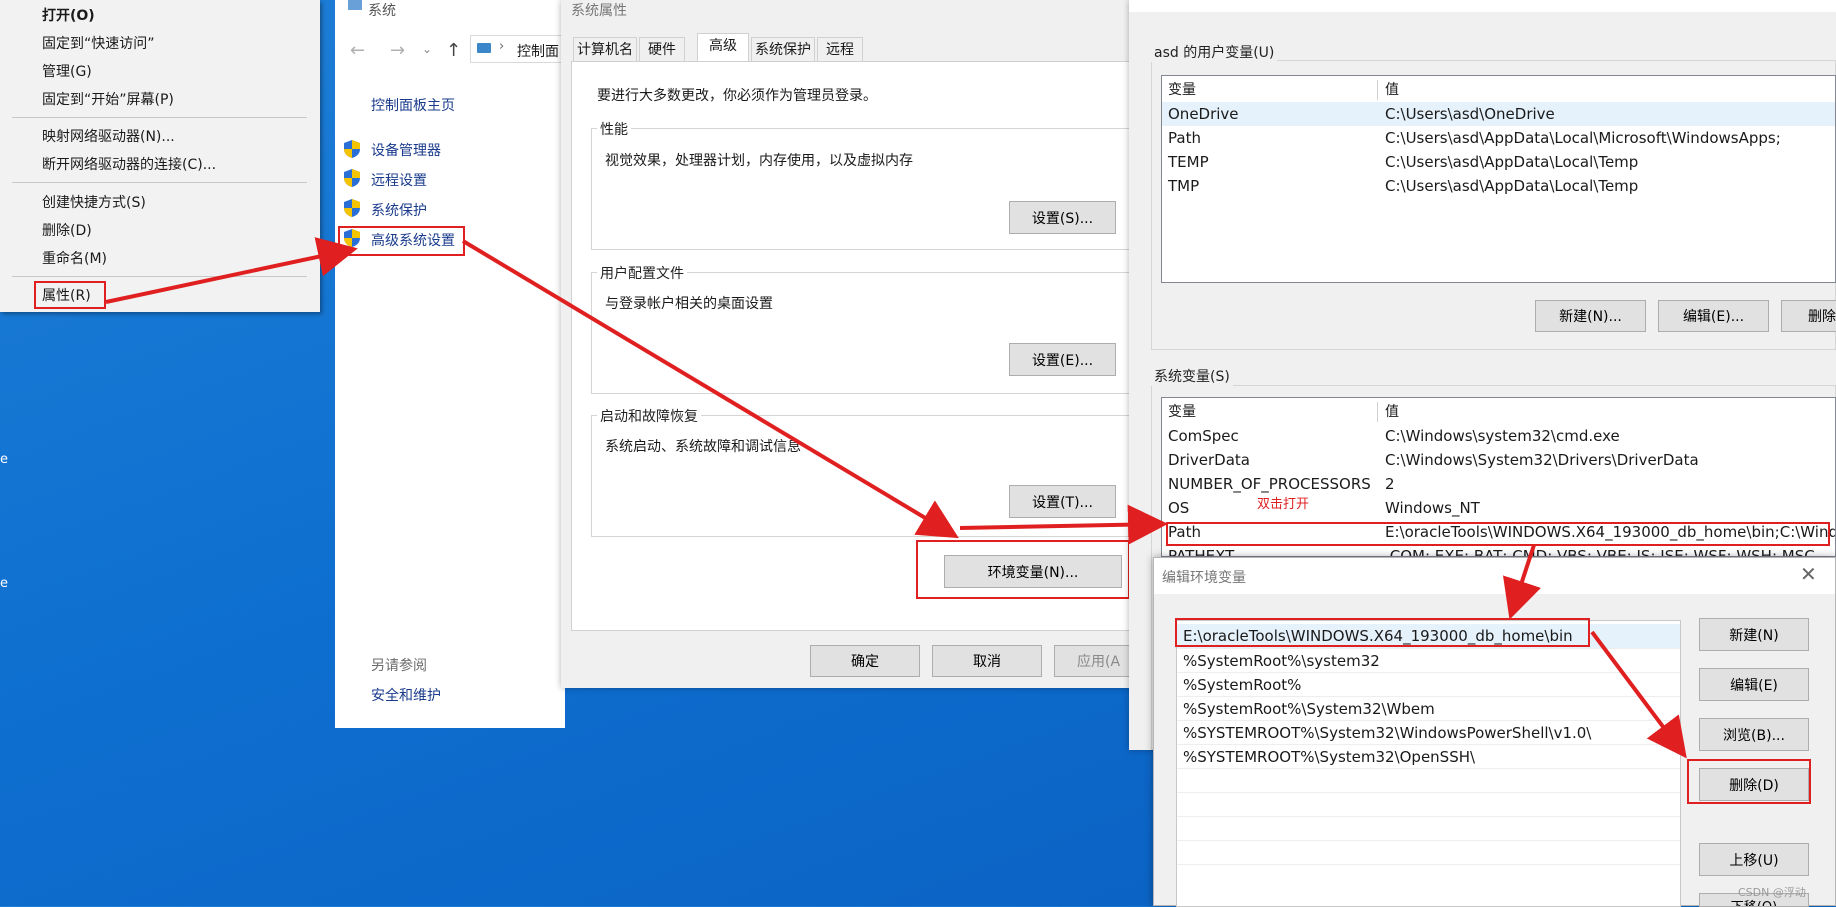  What do you see at coordinates (1542, 460) in the screenshot?
I see `variable-value: C:\Windows\System32\Drivers\DriverData` at bounding box center [1542, 460].